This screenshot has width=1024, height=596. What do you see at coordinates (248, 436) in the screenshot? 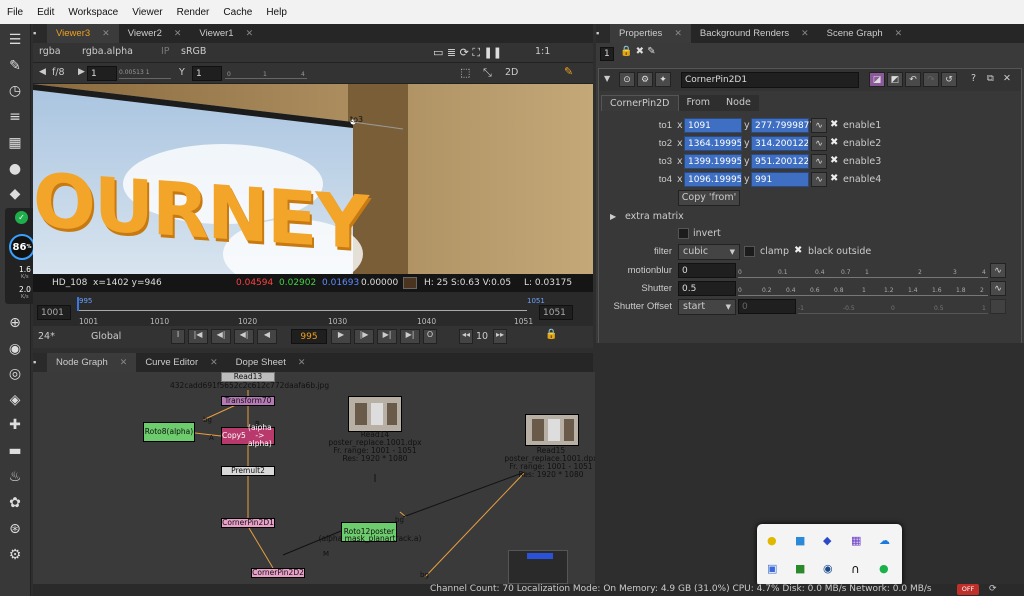
I see `node-copy5: Copy5 (alpha -> alpha)` at bounding box center [248, 436].